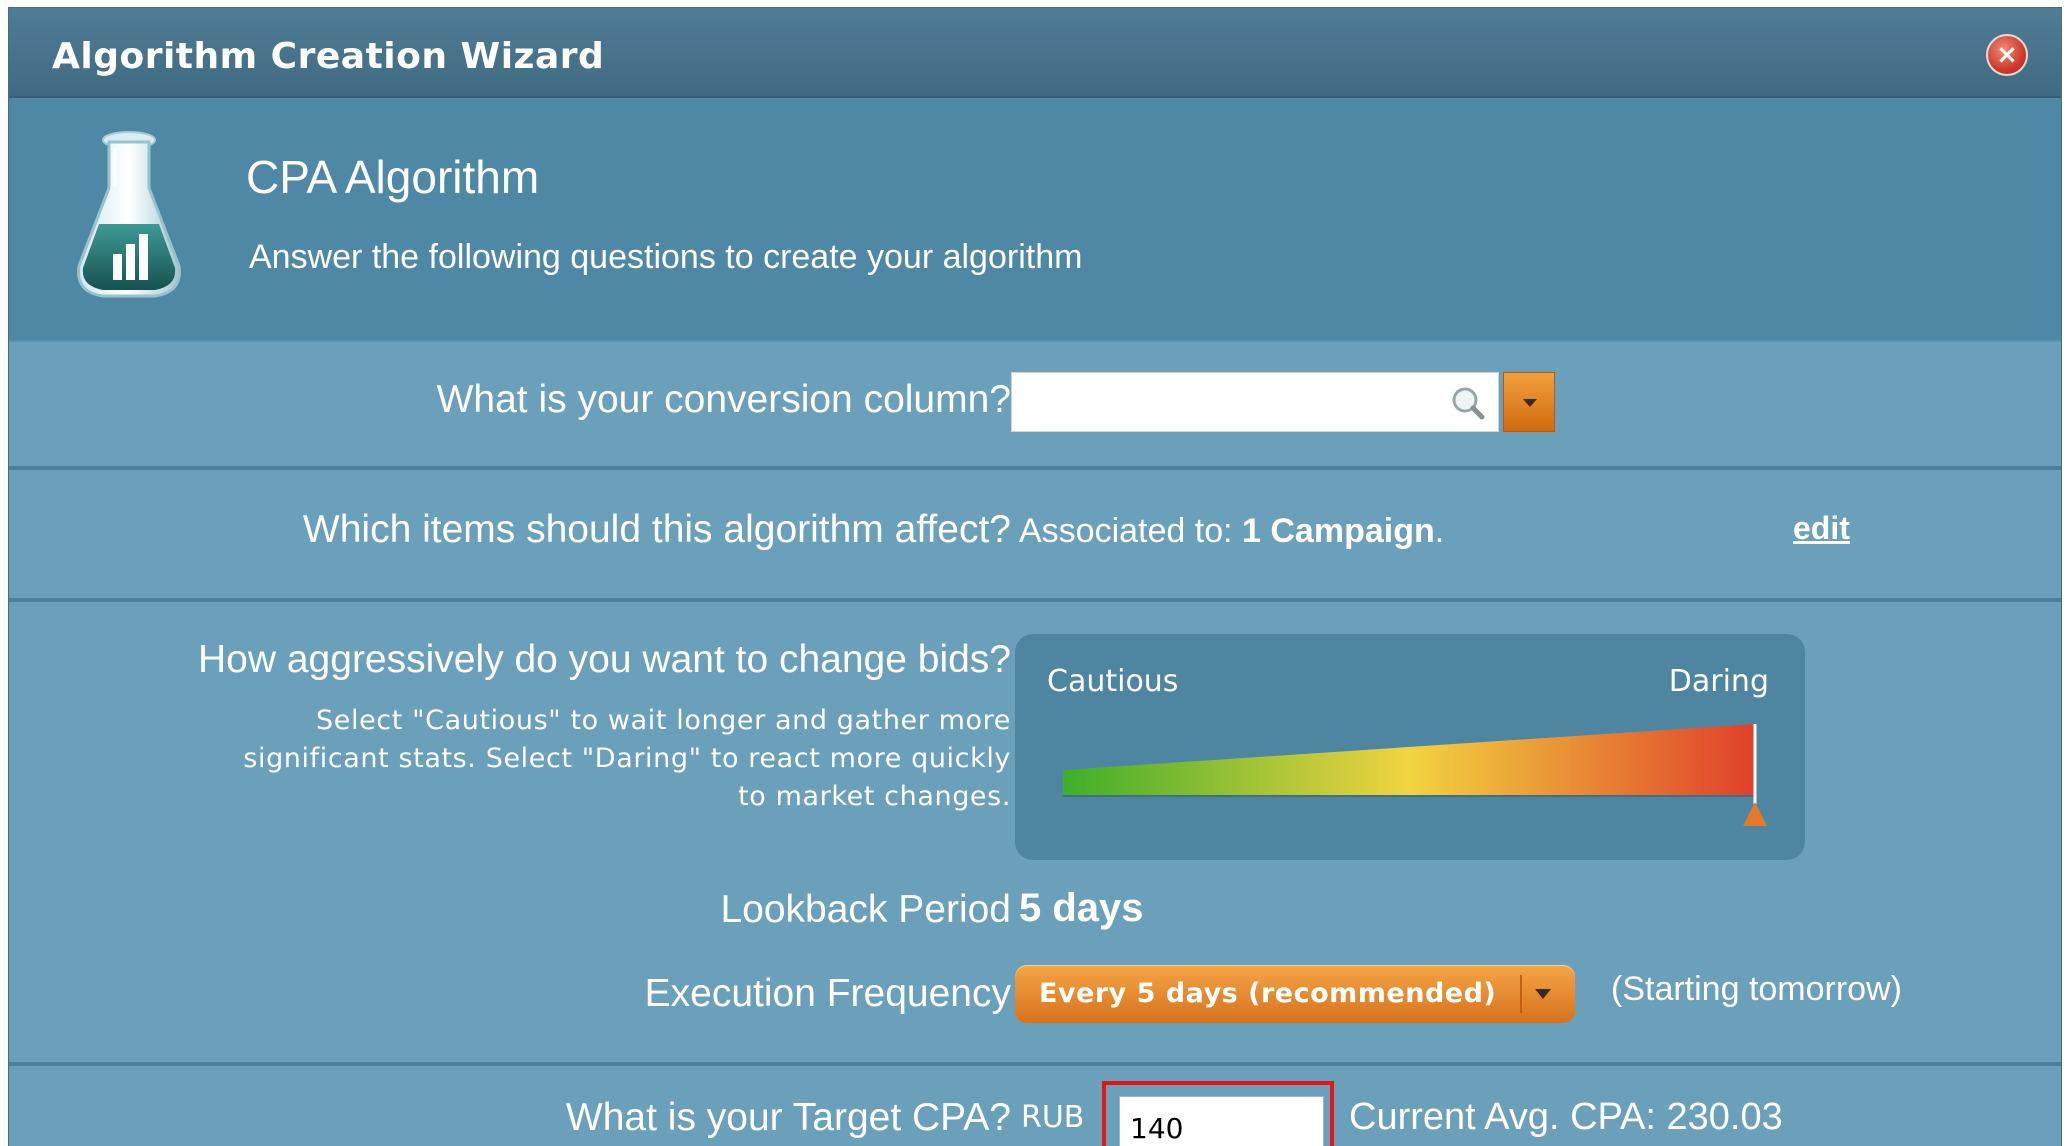 This screenshot has width=2069, height=1146. What do you see at coordinates (129, 214) in the screenshot?
I see `flask-chart-icon` at bounding box center [129, 214].